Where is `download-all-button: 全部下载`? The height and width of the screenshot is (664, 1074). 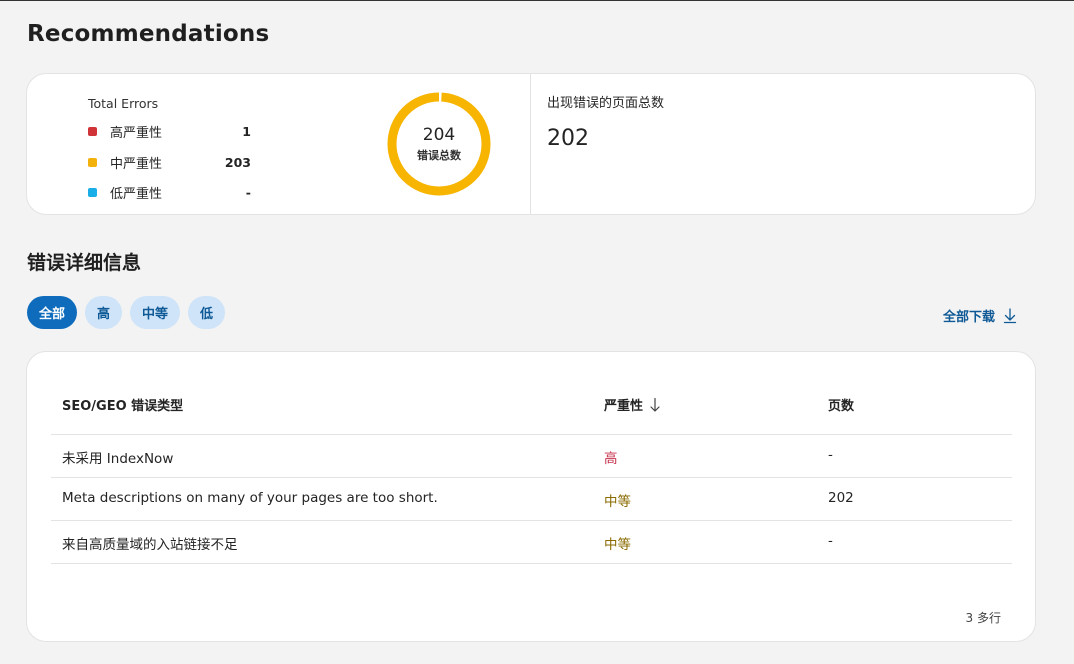 download-all-button: 全部下载 is located at coordinates (980, 315).